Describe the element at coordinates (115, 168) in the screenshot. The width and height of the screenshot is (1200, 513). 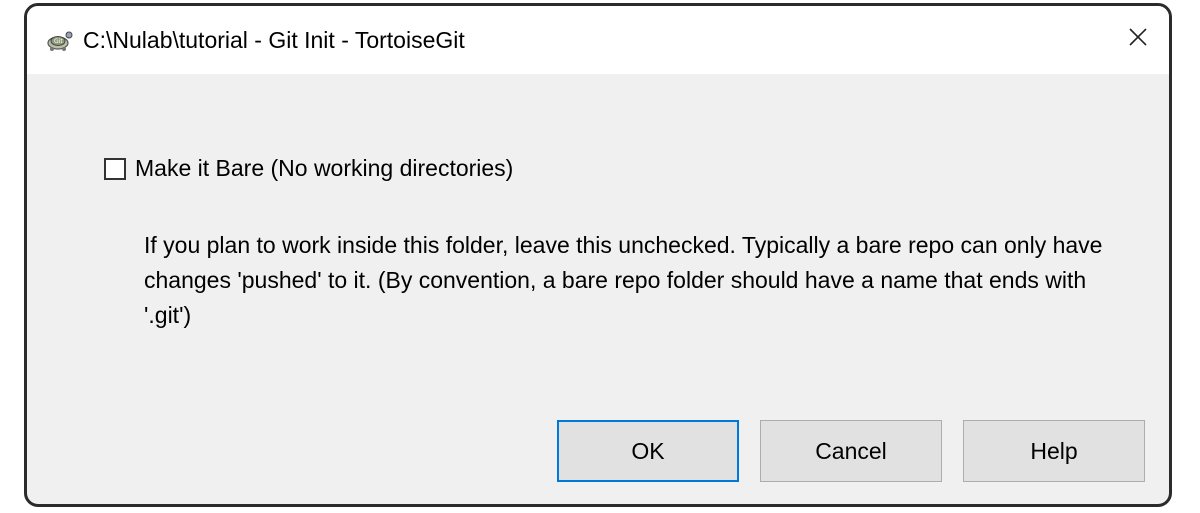
I see `bare-checkbox` at that location.